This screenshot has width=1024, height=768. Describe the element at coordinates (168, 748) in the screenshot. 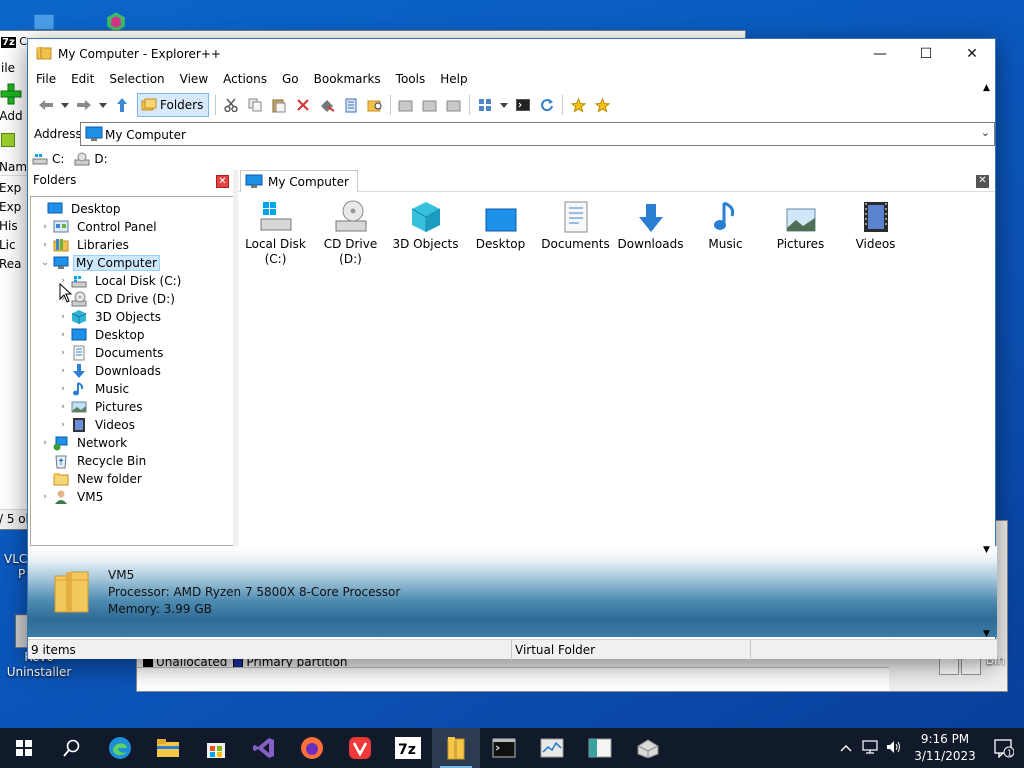

I see `taskbar-file-explorer` at that location.